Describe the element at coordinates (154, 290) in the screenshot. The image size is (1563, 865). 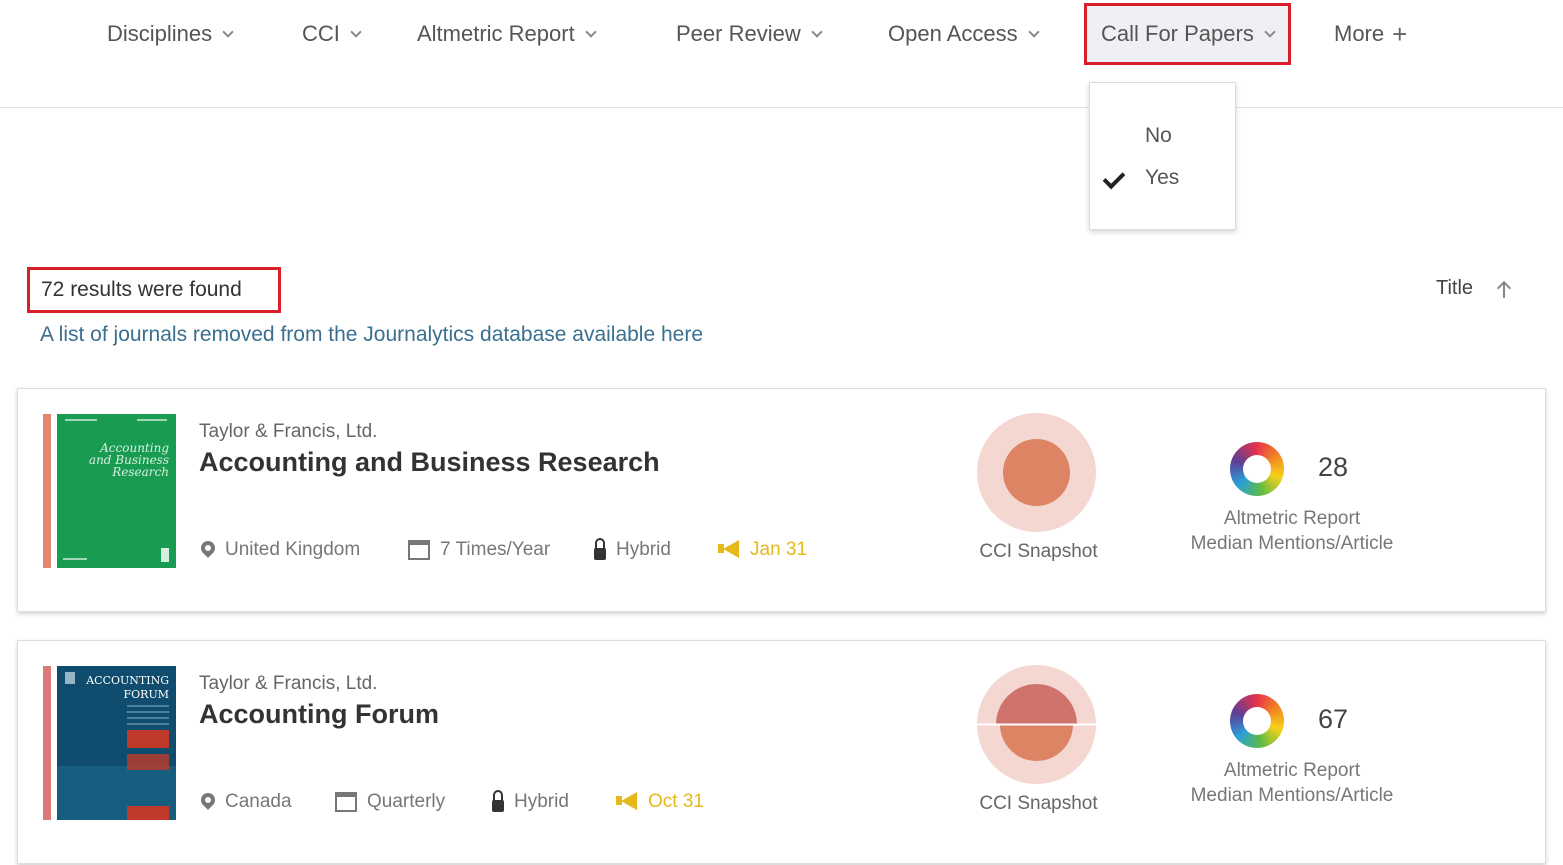
I see `results-count: 72 results were found` at that location.